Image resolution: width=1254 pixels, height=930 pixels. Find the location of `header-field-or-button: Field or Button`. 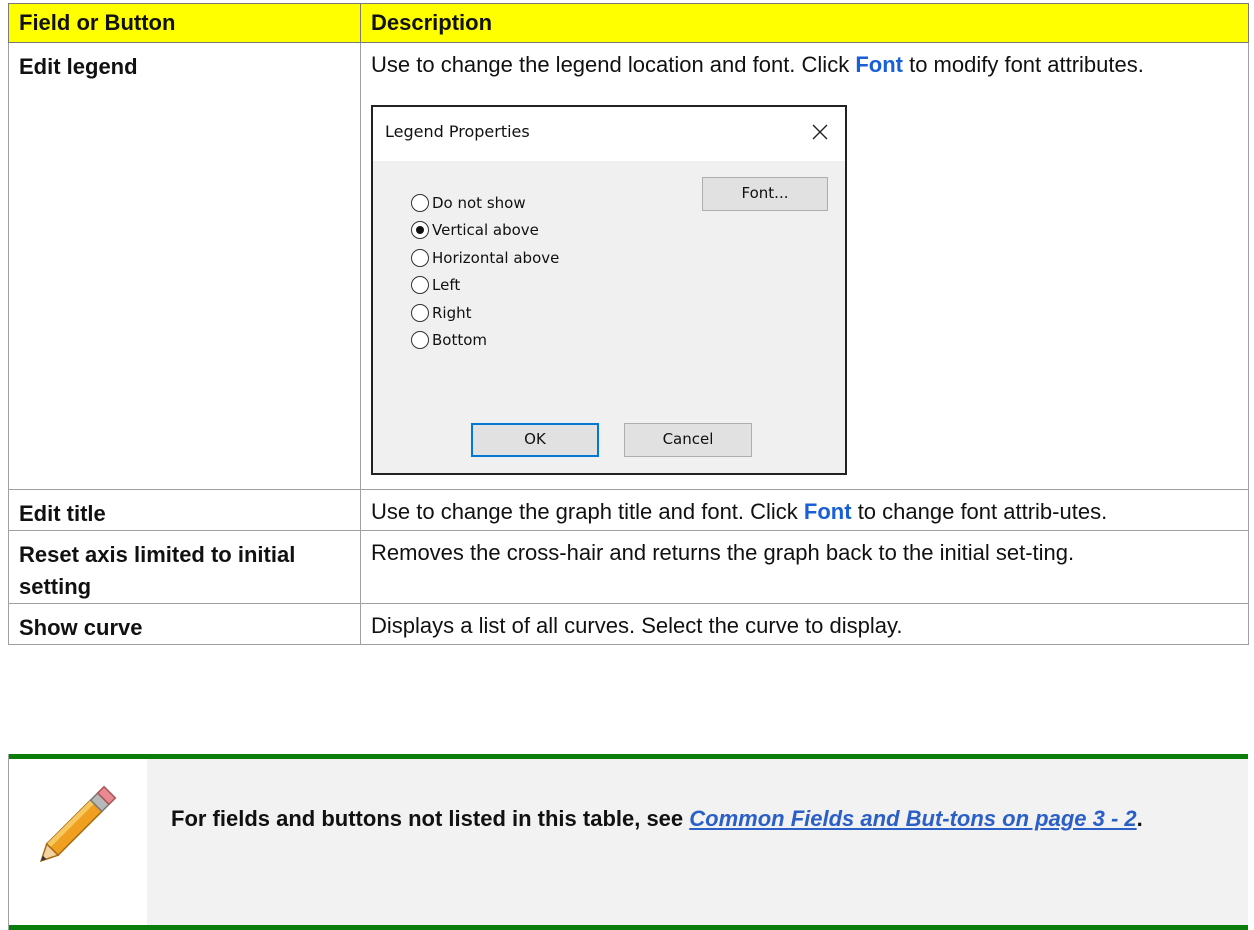

header-field-or-button: Field or Button is located at coordinates (184, 23).